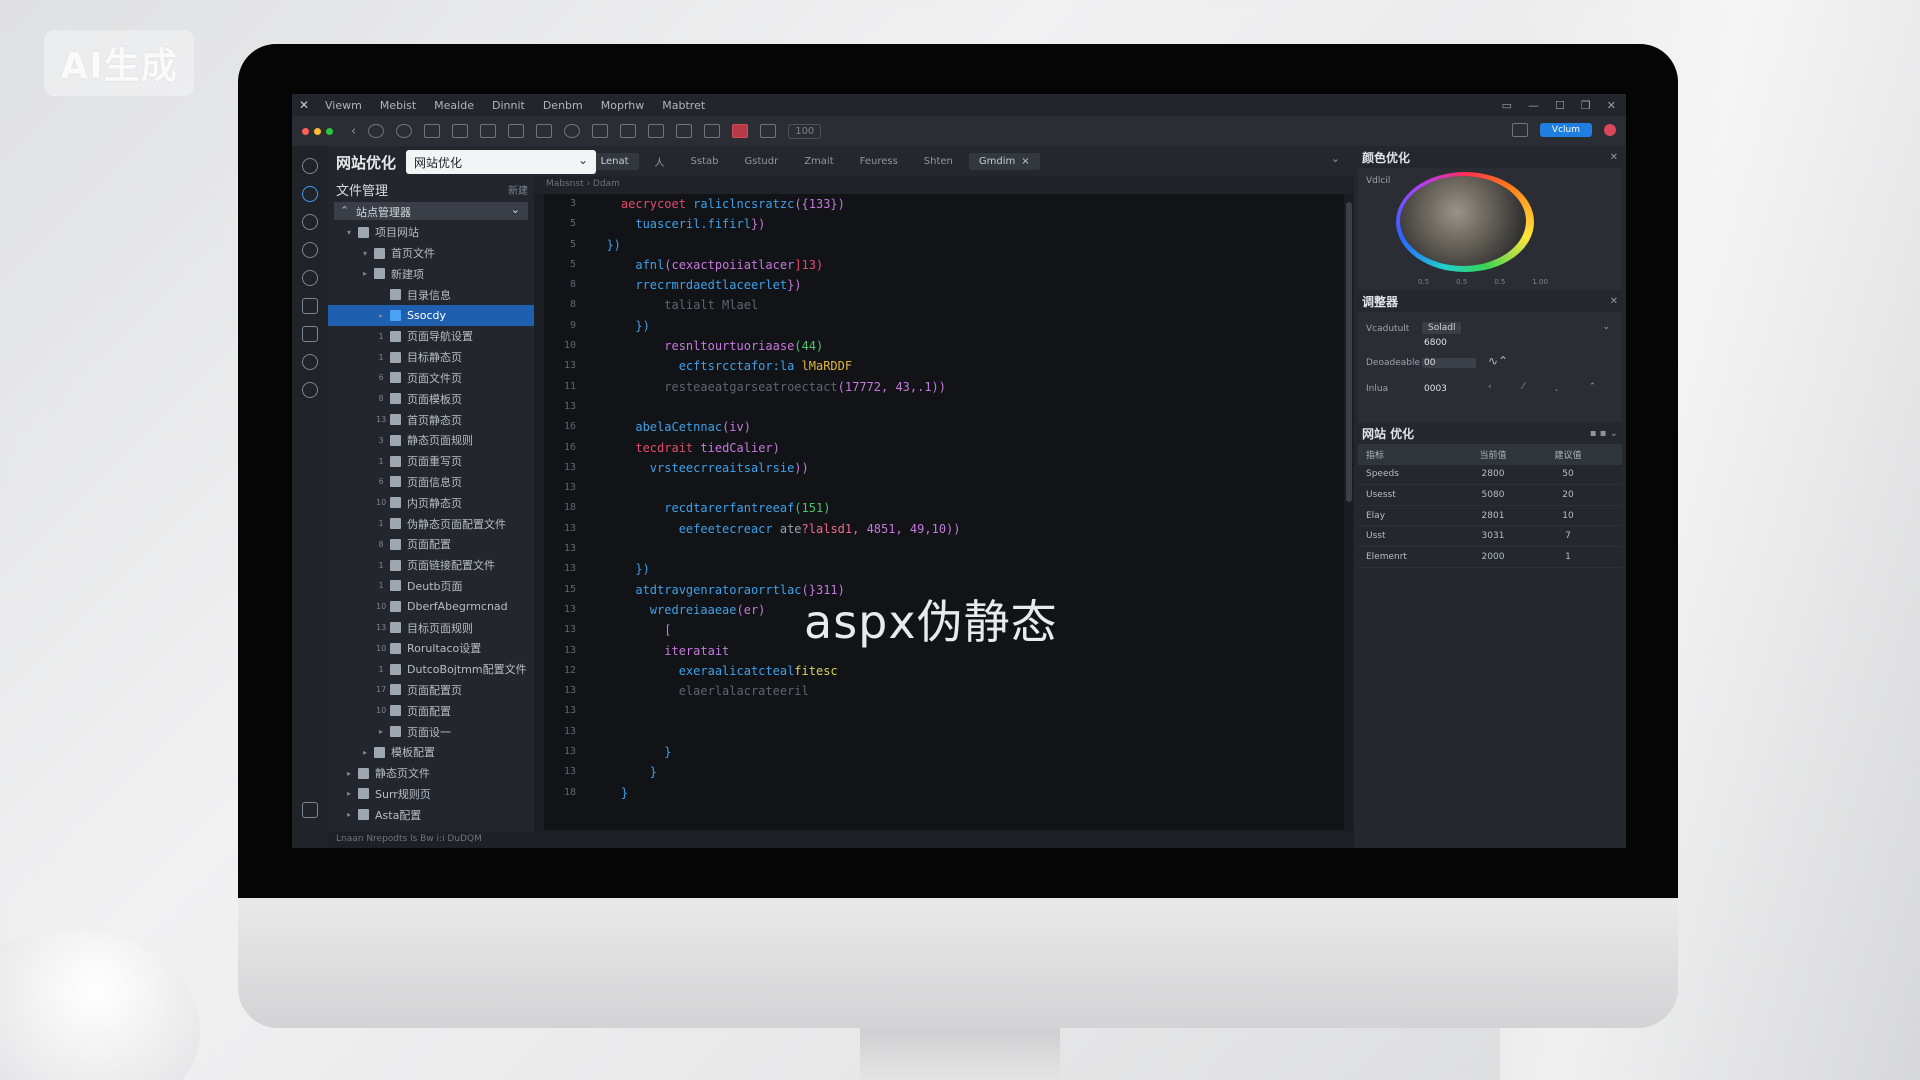  Describe the element at coordinates (712, 131) in the screenshot. I see `message-icon` at that location.